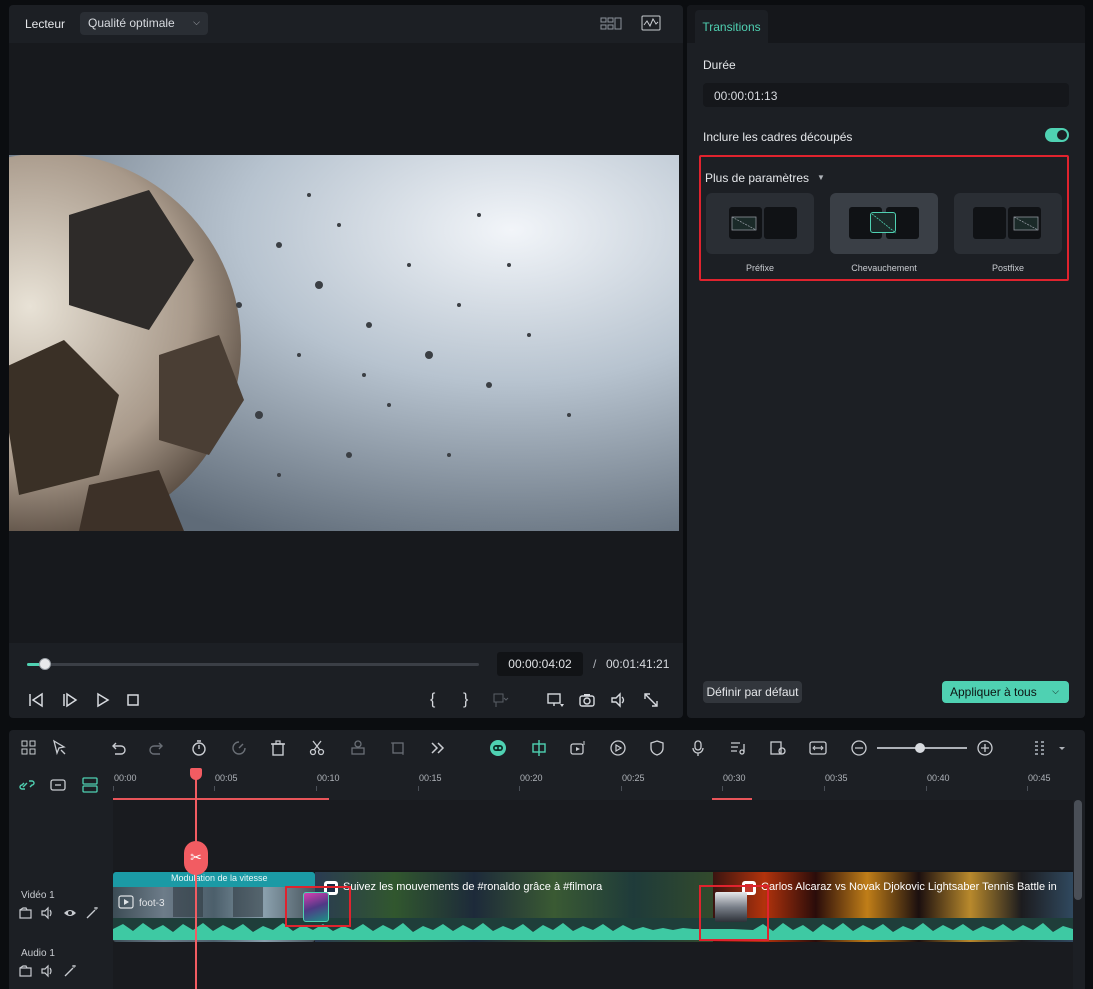 The height and width of the screenshot is (989, 1093). What do you see at coordinates (278, 748) in the screenshot?
I see `delete-button` at bounding box center [278, 748].